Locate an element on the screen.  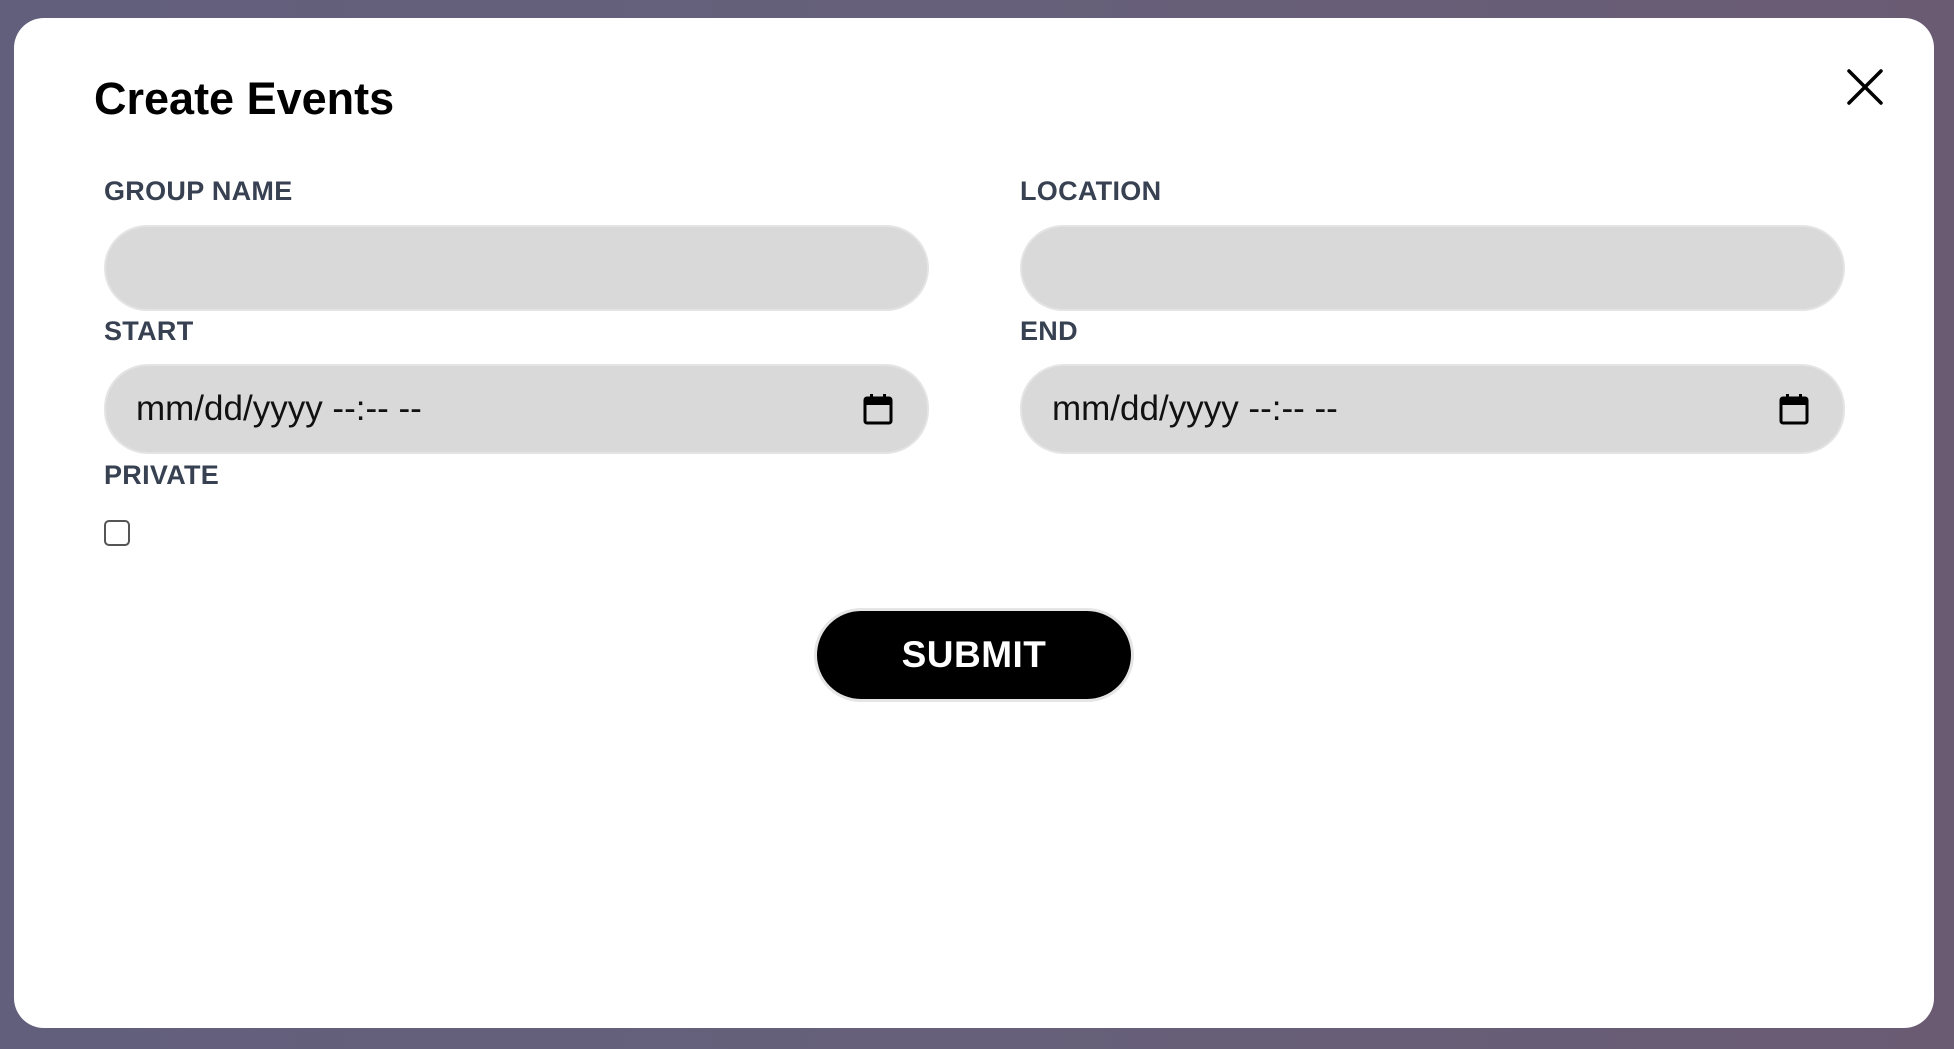
private-checkbox is located at coordinates (117, 533).